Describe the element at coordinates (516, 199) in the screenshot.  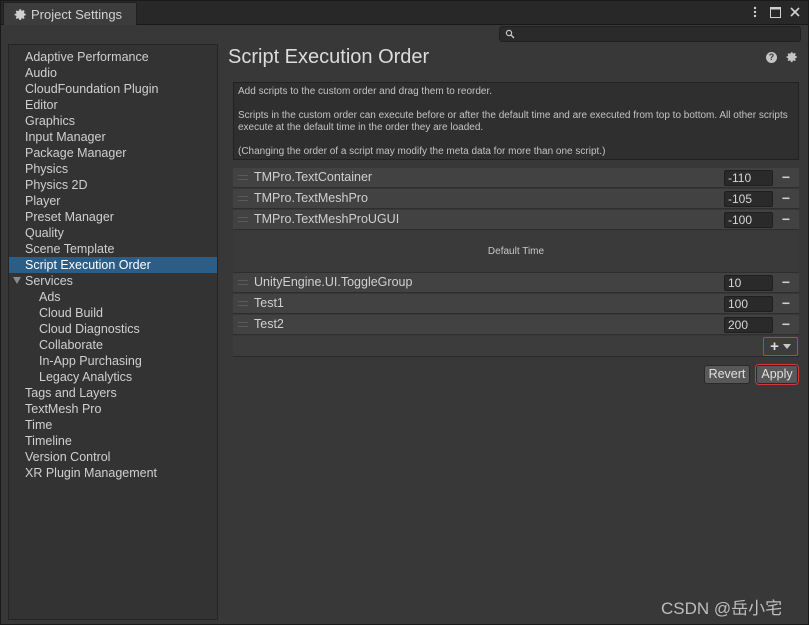
I see `script-row: TMPro.TextMeshPro -105−` at that location.